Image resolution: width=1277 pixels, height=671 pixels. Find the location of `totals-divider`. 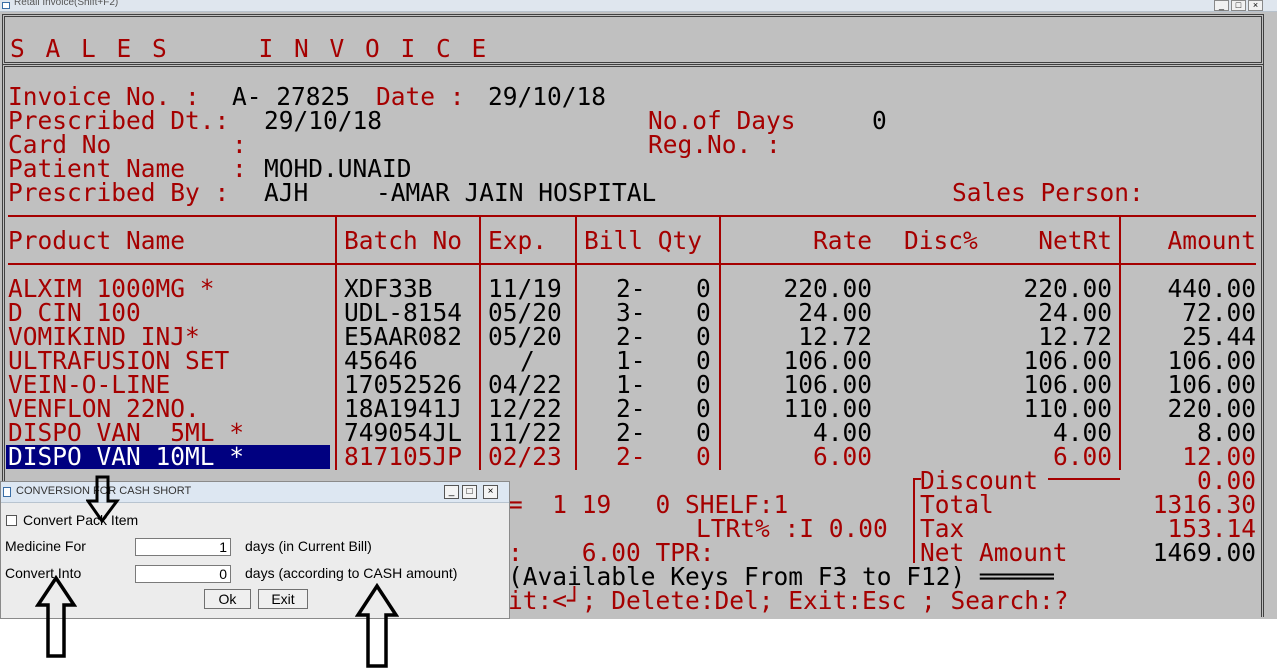

totals-divider is located at coordinates (914, 520).